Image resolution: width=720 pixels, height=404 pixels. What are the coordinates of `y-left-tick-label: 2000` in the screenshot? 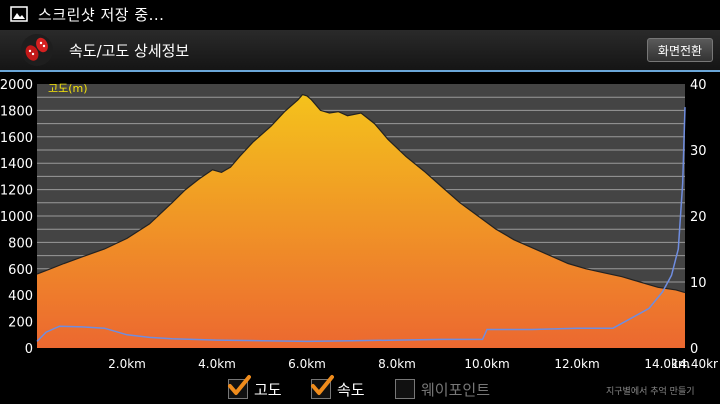 It's located at (16, 85).